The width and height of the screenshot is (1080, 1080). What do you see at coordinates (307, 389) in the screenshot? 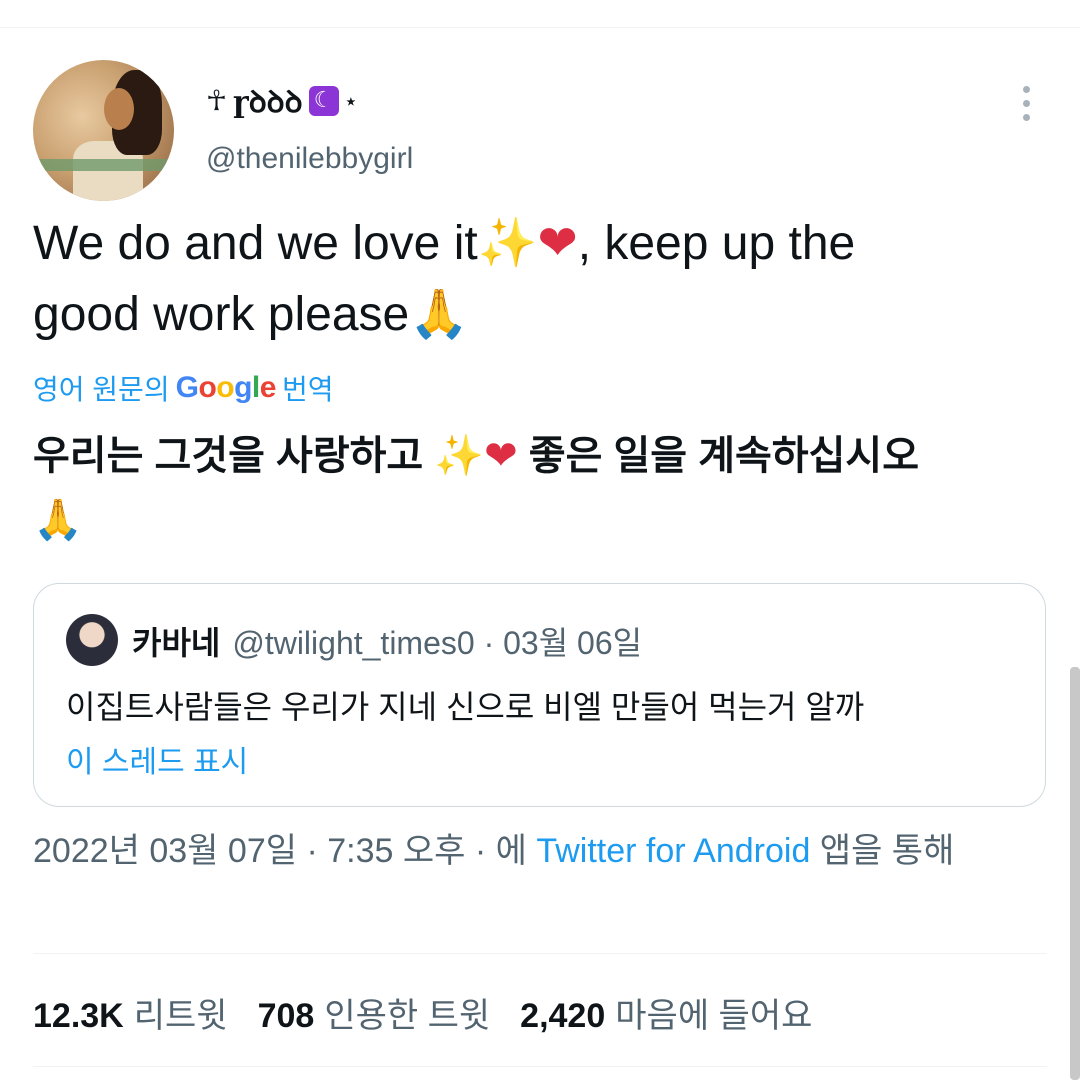
I see `translate-suffix: 번역` at bounding box center [307, 389].